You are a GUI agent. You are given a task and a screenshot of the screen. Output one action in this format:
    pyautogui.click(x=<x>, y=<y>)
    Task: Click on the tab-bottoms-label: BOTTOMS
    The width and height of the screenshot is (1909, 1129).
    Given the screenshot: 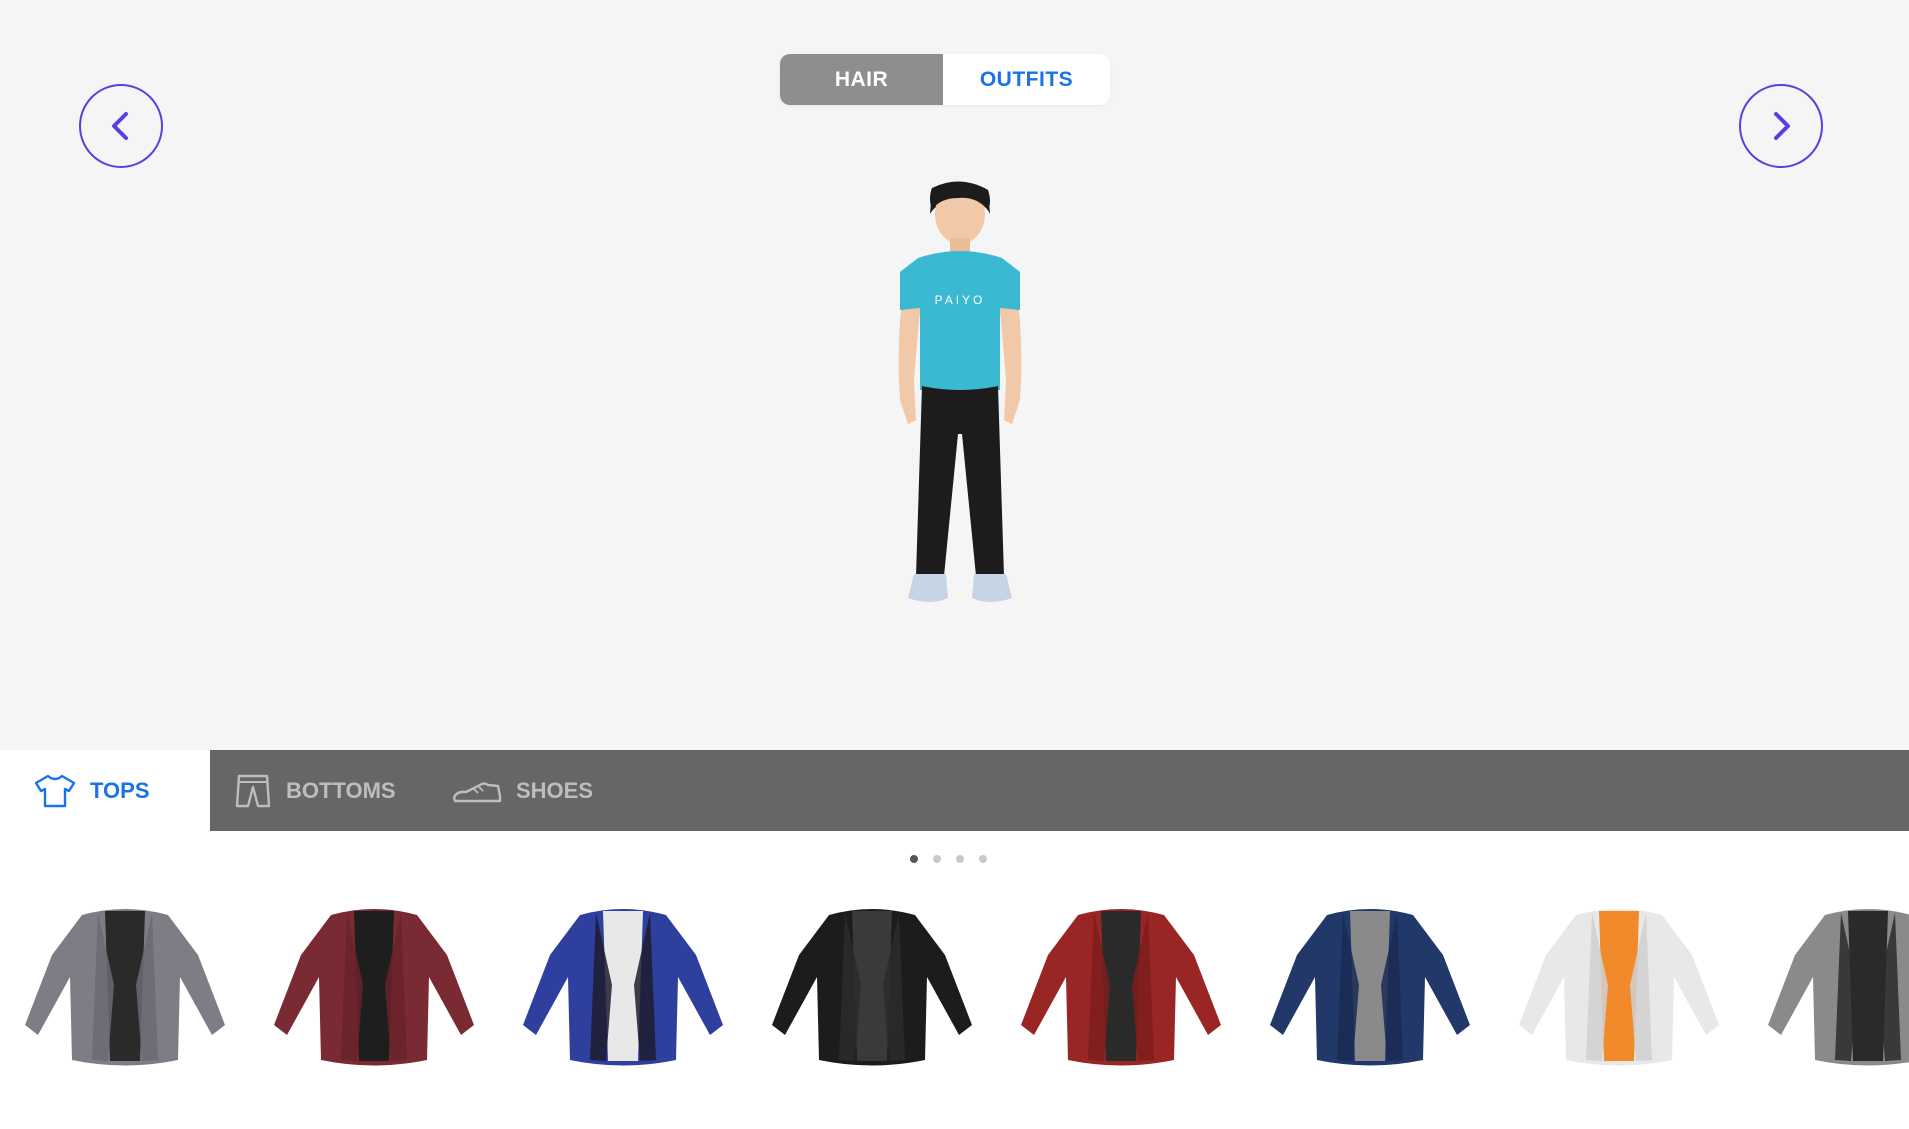 What is the action you would take?
    pyautogui.click(x=341, y=790)
    